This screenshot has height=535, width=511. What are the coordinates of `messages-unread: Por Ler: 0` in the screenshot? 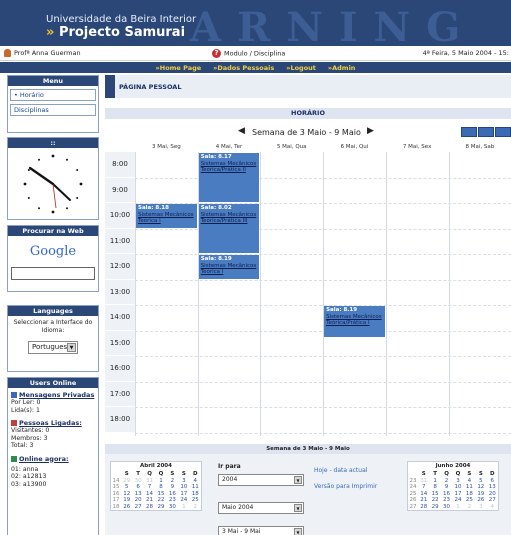 It's located at (26, 402).